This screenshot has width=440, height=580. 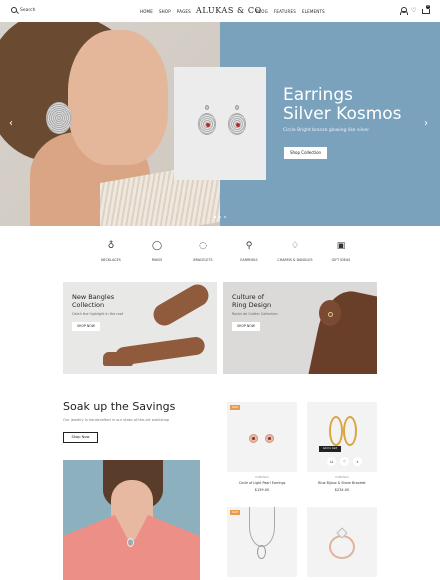 I want to click on gift-icon: ▣, so click(x=341, y=246).